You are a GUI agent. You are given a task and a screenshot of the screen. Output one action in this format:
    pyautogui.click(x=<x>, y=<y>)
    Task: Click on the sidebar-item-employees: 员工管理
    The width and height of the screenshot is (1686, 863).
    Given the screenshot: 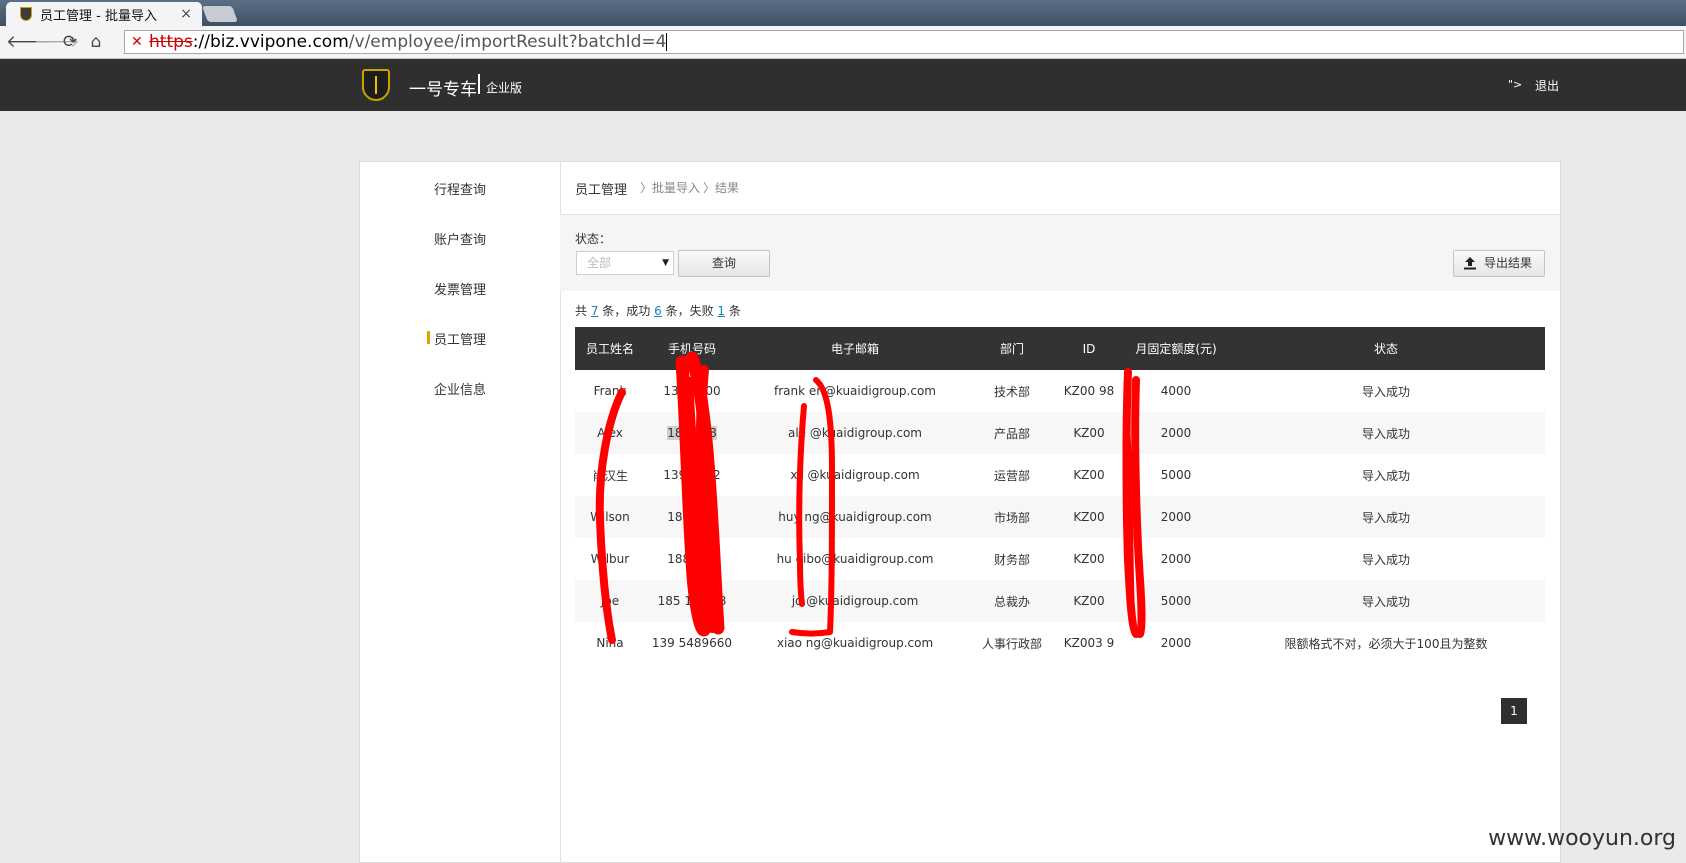 What is the action you would take?
    pyautogui.click(x=460, y=338)
    